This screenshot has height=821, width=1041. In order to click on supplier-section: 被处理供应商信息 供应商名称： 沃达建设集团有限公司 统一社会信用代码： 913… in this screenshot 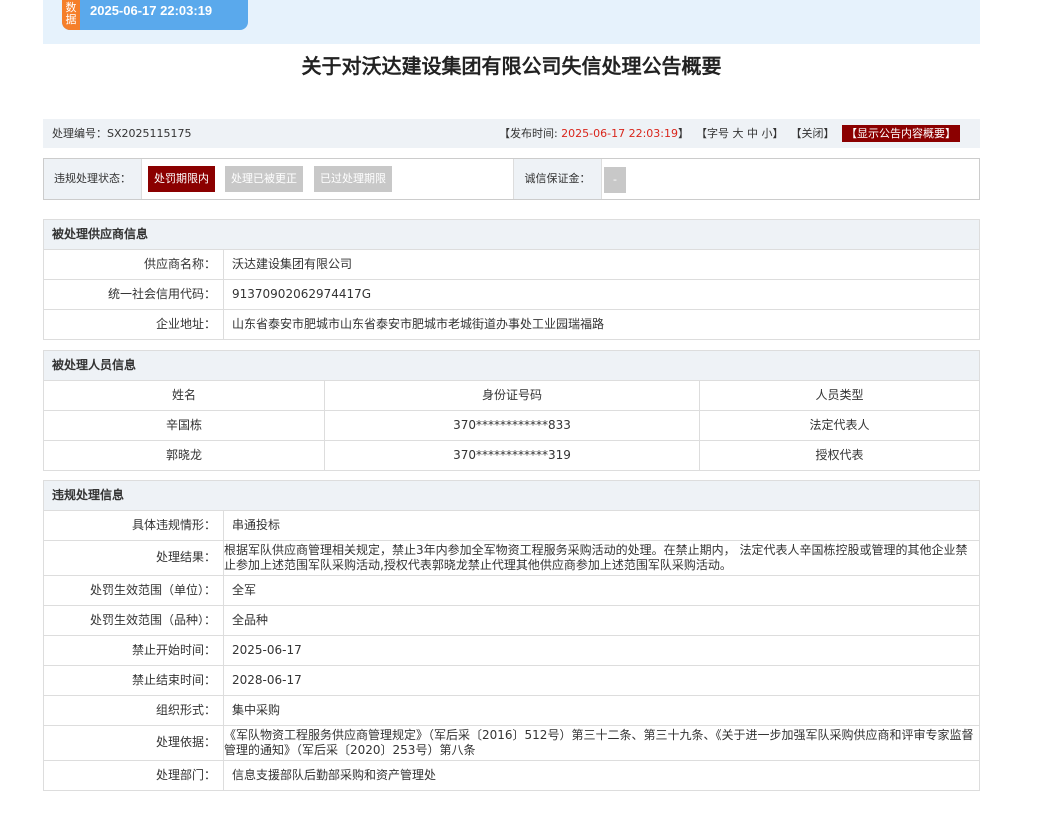, I will do `click(511, 279)`.